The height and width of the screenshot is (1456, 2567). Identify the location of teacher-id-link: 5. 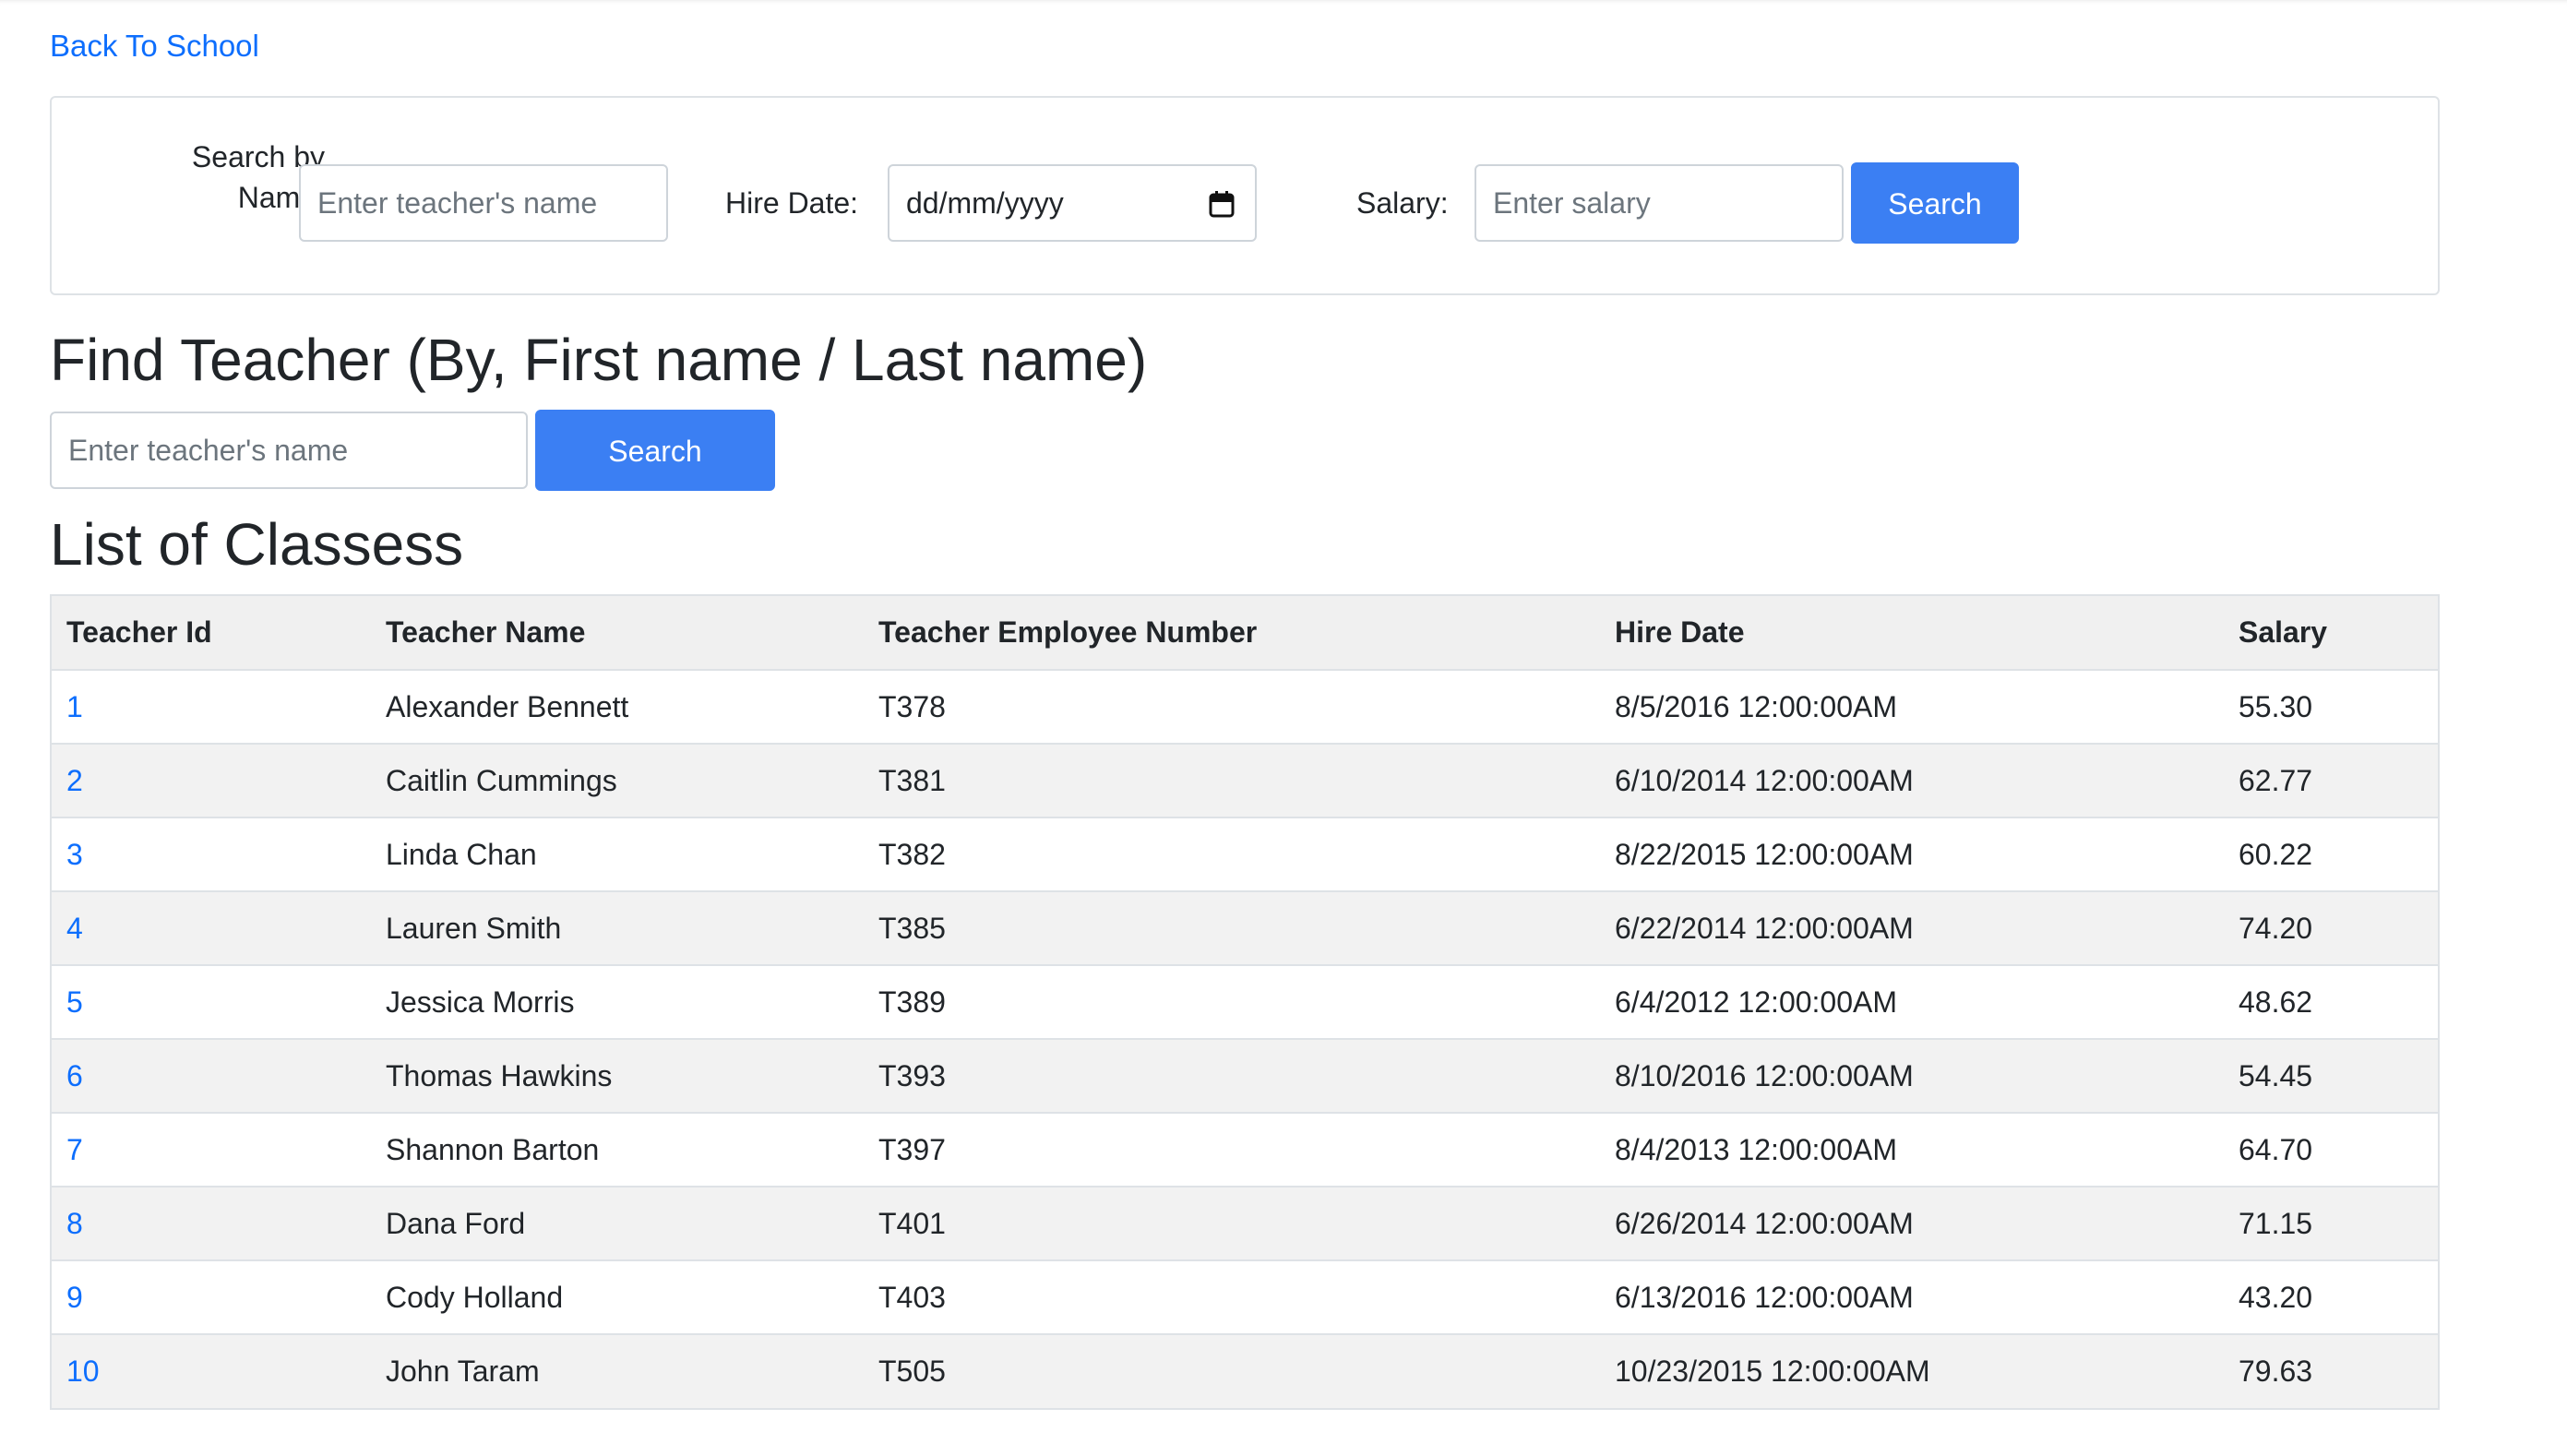
(74, 1002).